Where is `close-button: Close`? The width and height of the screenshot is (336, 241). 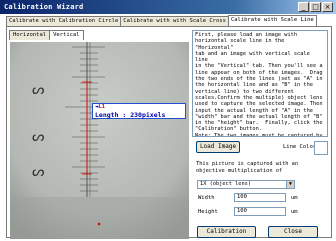
close-button: Close is located at coordinates (293, 232).